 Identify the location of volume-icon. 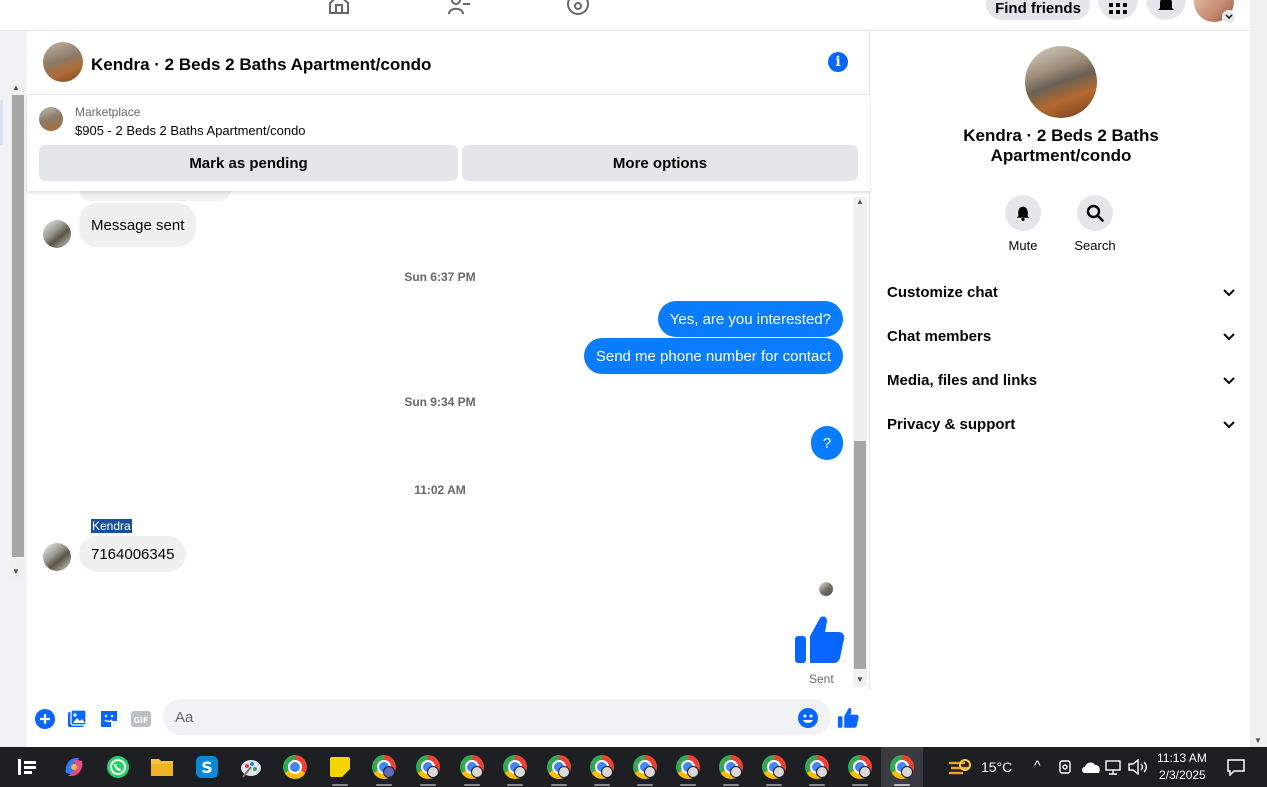
(1138, 767).